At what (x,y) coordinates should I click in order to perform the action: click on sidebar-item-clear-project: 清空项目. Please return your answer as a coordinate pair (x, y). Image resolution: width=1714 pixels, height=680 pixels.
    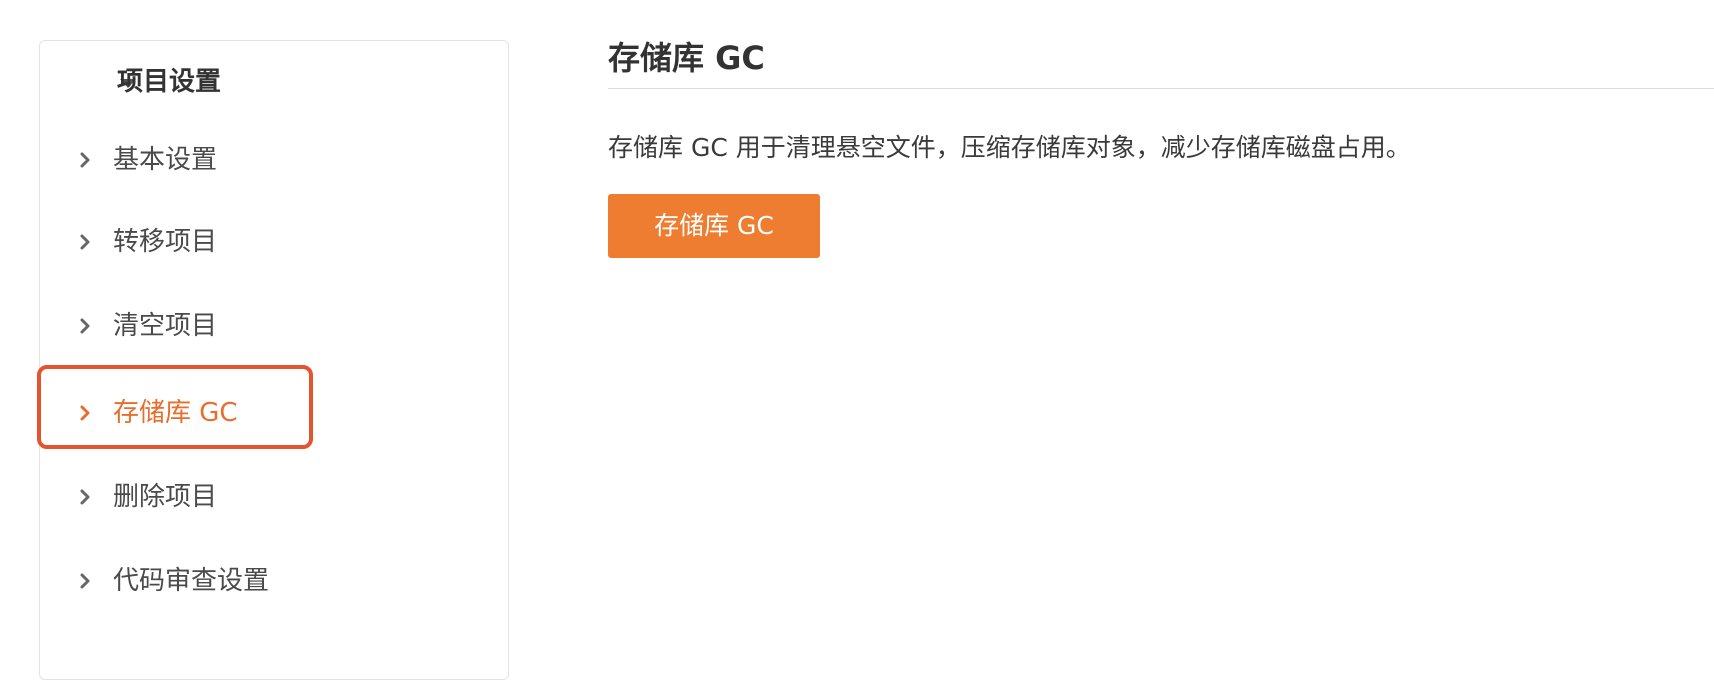
    Looking at the image, I should click on (857, 326).